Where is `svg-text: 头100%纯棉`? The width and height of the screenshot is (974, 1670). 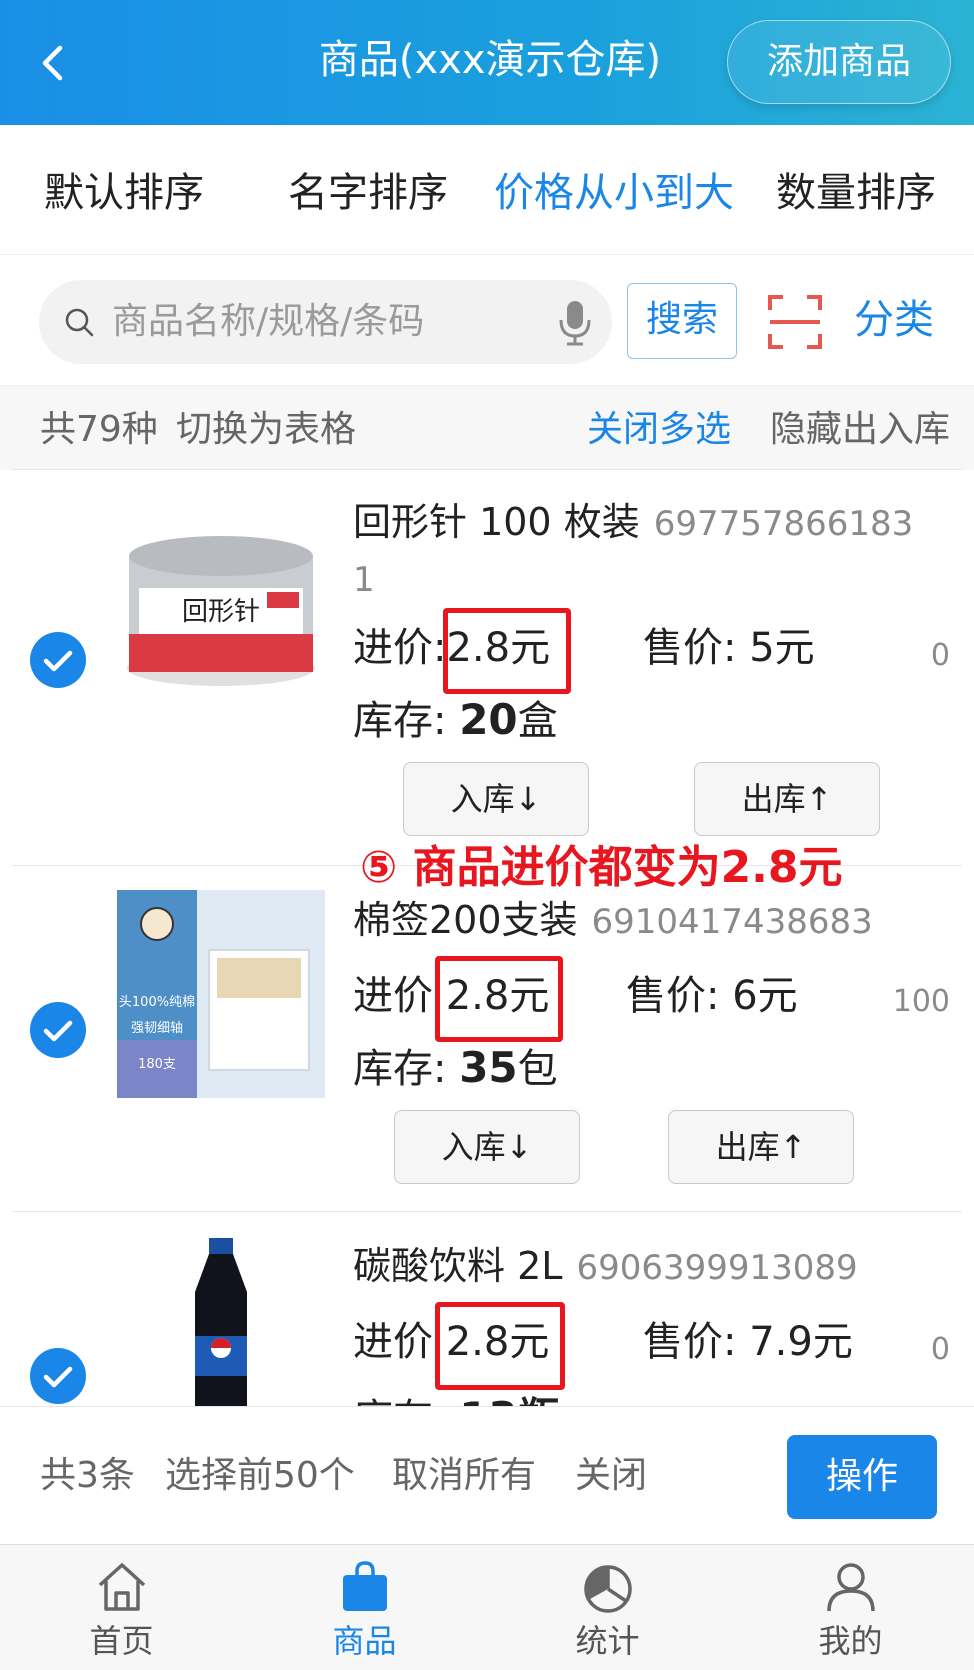
svg-text: 头100%纯棉 is located at coordinates (157, 1002).